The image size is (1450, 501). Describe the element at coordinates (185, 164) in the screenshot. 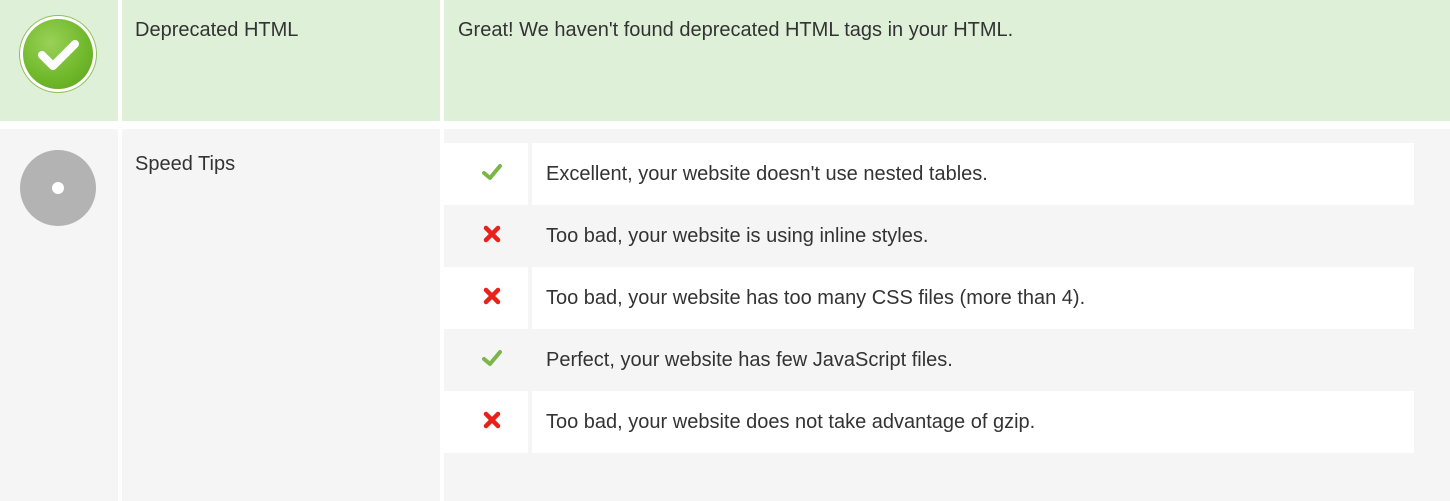

I see `row-label: Speed Tips` at that location.